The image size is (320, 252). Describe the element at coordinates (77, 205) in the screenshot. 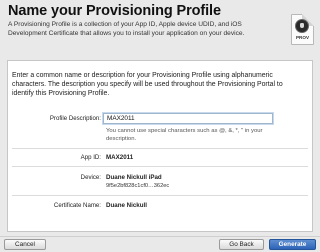

I see `certificate-name-label: Certificate Name:` at that location.